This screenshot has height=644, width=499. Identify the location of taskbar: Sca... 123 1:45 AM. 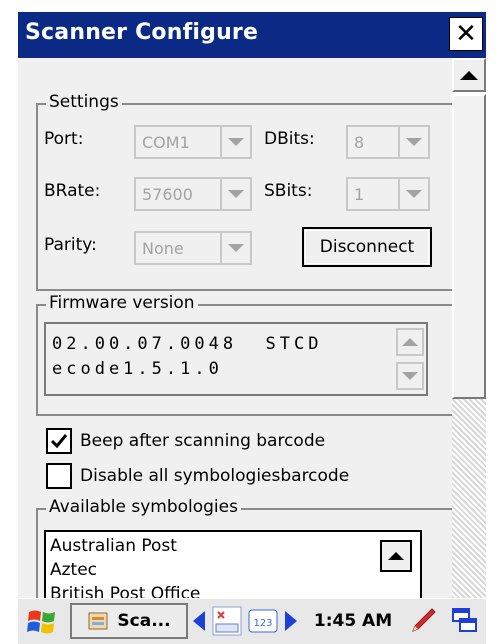
(252, 621).